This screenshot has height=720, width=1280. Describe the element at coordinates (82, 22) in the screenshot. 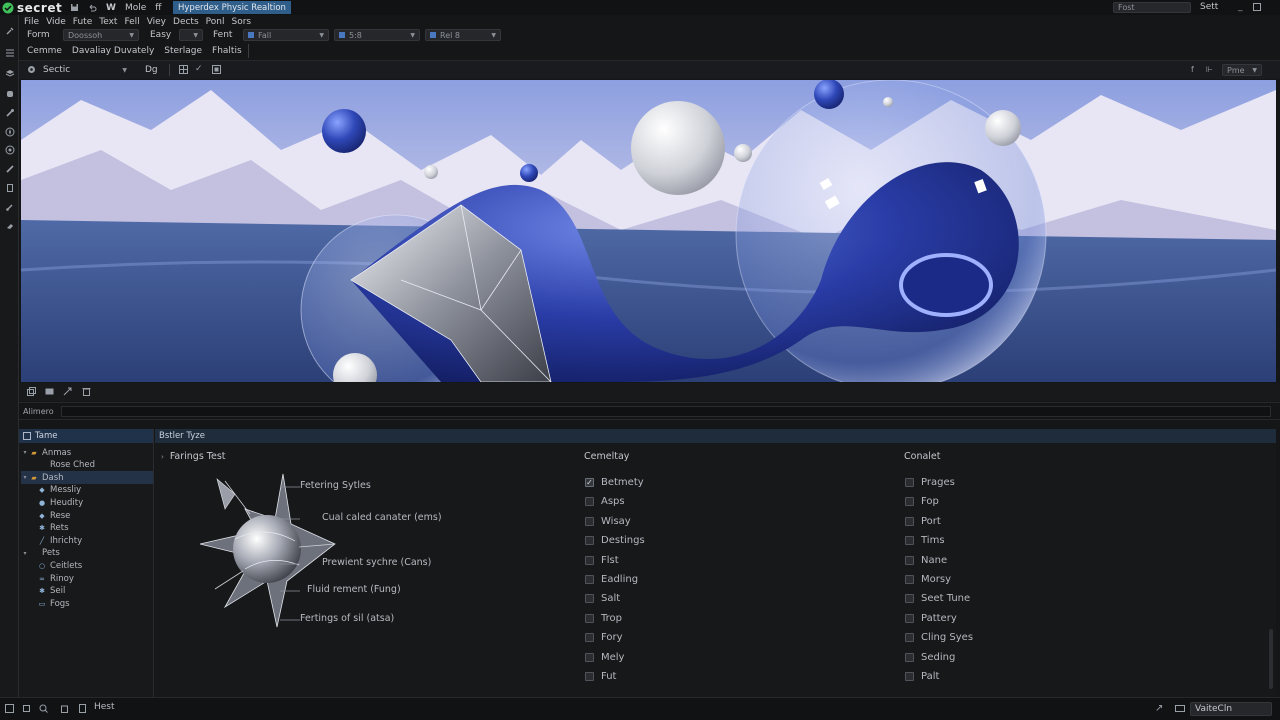

I see `menu-fute: Fute` at that location.